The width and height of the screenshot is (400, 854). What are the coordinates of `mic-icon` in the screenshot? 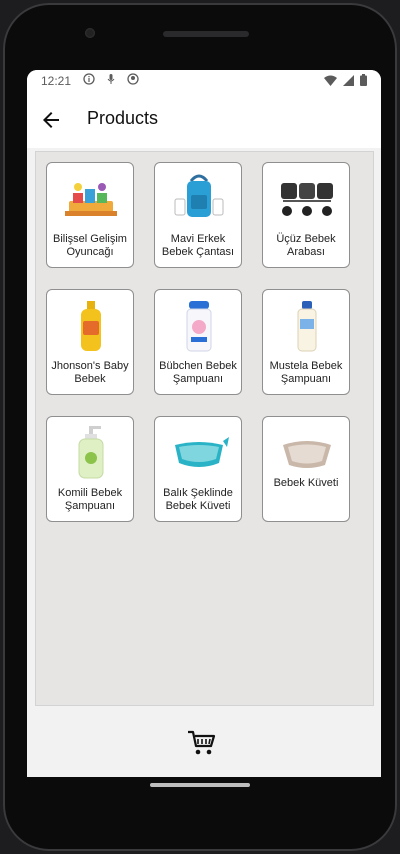 It's located at (111, 79).